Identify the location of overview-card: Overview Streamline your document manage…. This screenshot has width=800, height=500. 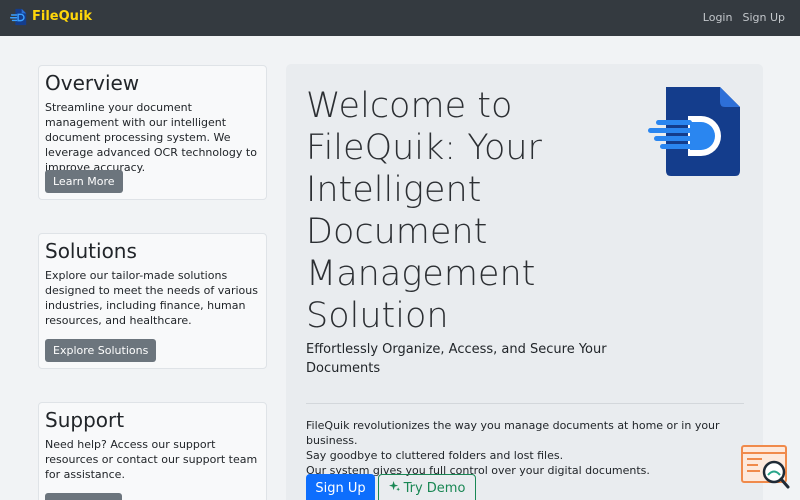
(152, 132).